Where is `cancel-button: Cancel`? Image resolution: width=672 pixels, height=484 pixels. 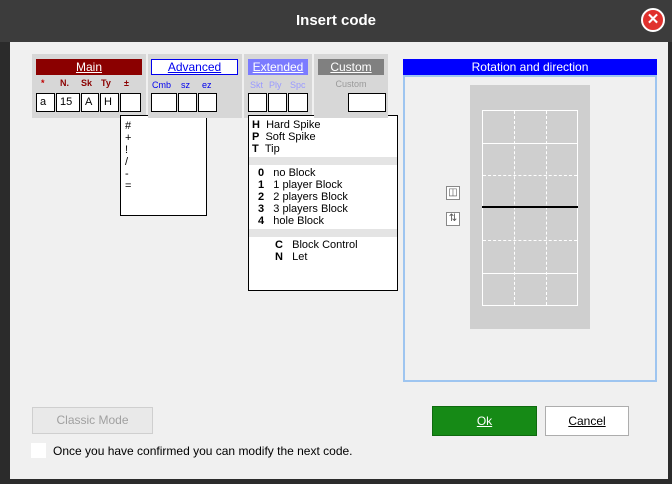
cancel-button: Cancel is located at coordinates (587, 421).